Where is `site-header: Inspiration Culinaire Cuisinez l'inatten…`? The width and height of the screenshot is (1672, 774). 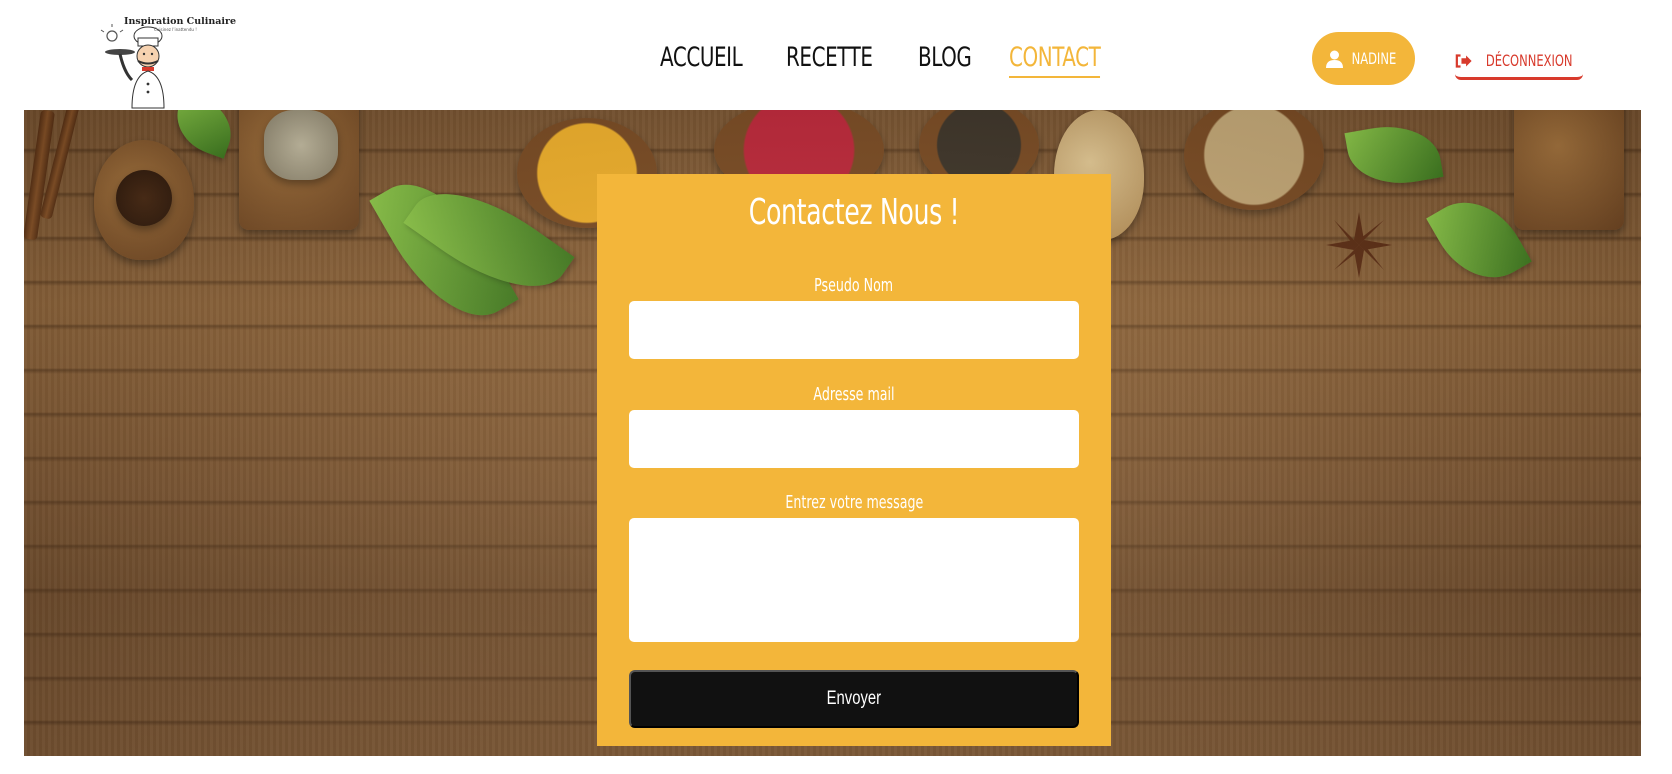
site-header: Inspiration Culinaire Cuisinez l'inatten… is located at coordinates (836, 55).